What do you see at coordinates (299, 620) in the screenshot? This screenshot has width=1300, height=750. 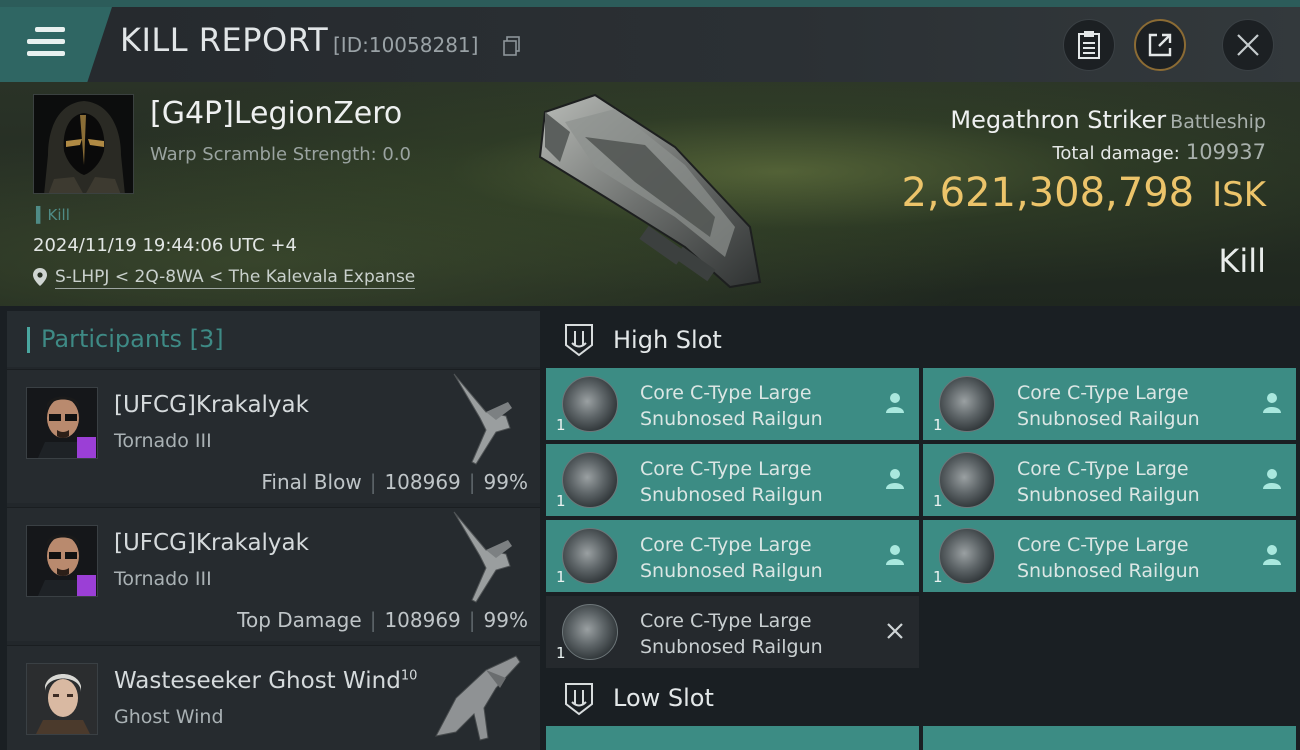 I see `participant-role: Top Damage` at bounding box center [299, 620].